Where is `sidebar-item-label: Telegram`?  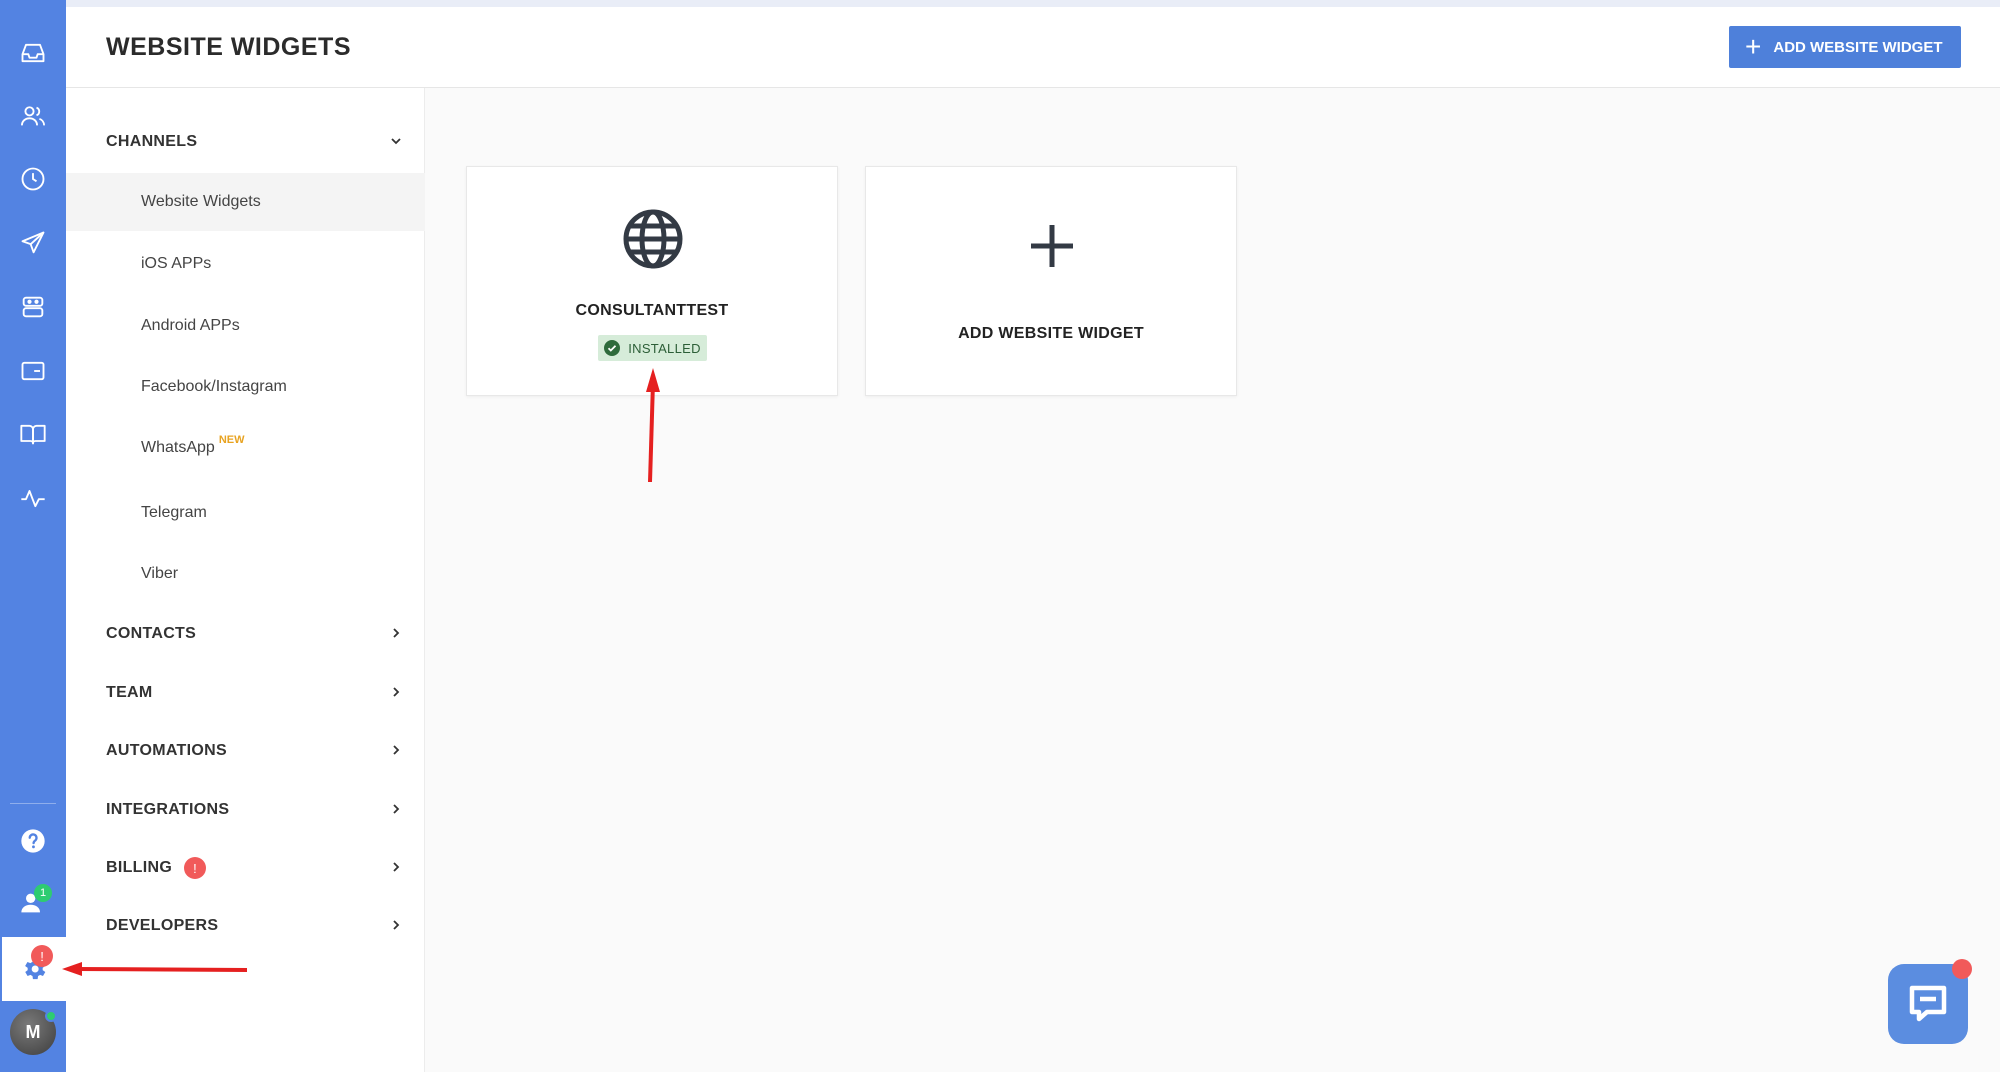
sidebar-item-label: Telegram is located at coordinates (174, 512).